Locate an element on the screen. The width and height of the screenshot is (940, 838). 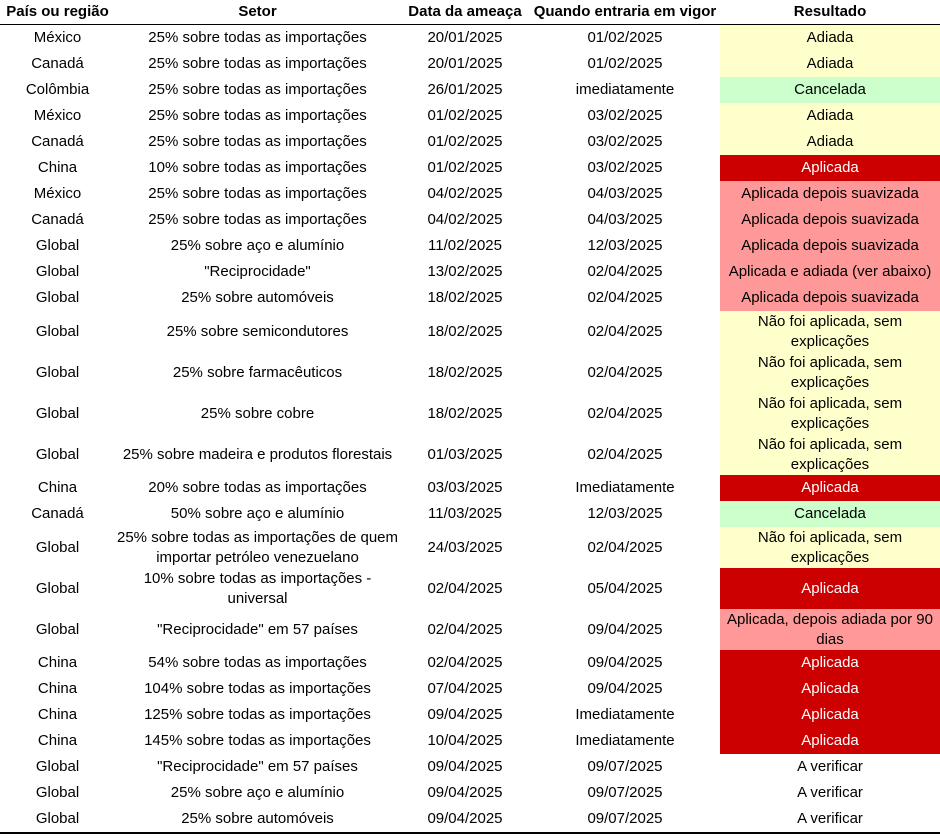
cell-data: 20/01/2025 is located at coordinates (465, 63).